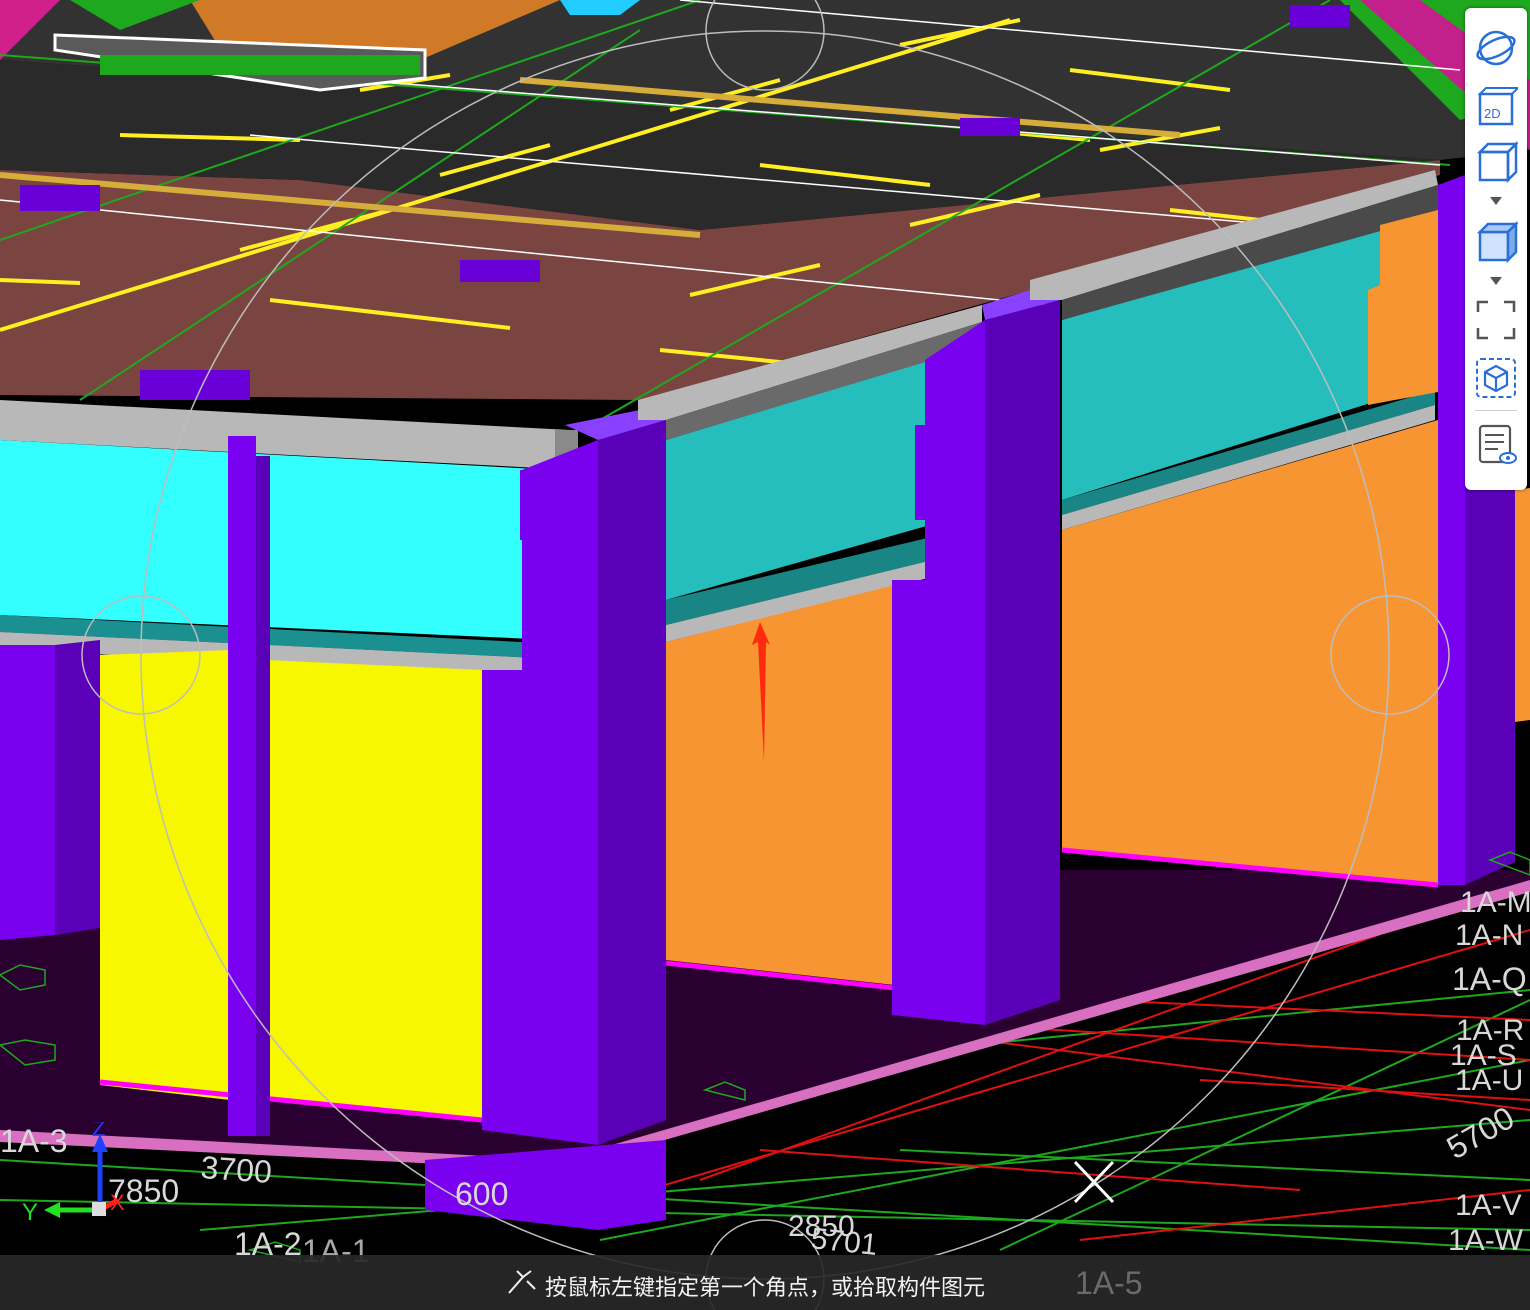  I want to click on column-center-left-notch, so click(538, 505).